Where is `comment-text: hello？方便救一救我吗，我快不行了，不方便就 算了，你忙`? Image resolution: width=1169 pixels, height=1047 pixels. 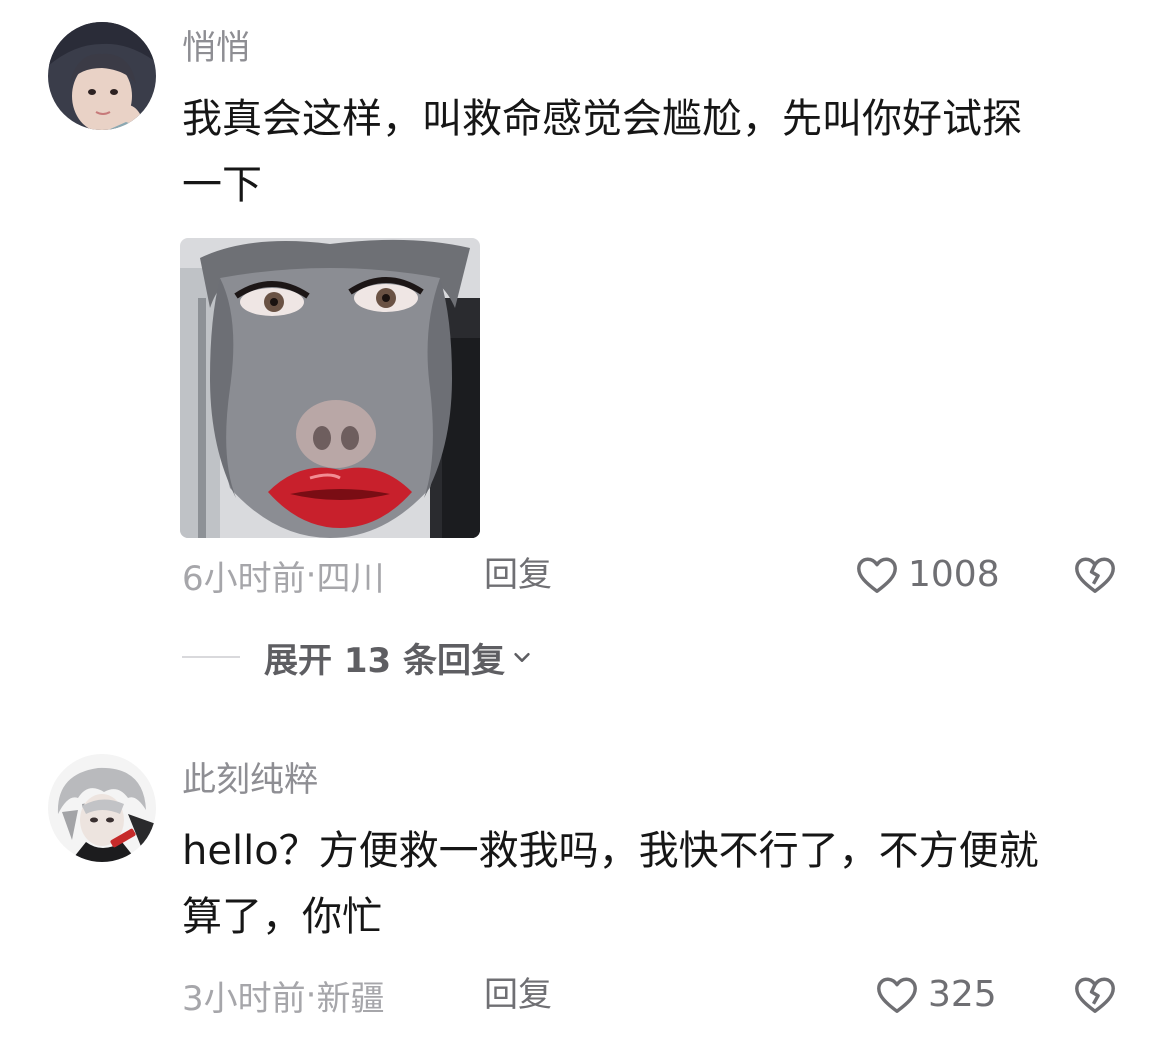 comment-text: hello？方便救一救我吗，我快不行了，不方便就 算了，你忙 is located at coordinates (652, 884).